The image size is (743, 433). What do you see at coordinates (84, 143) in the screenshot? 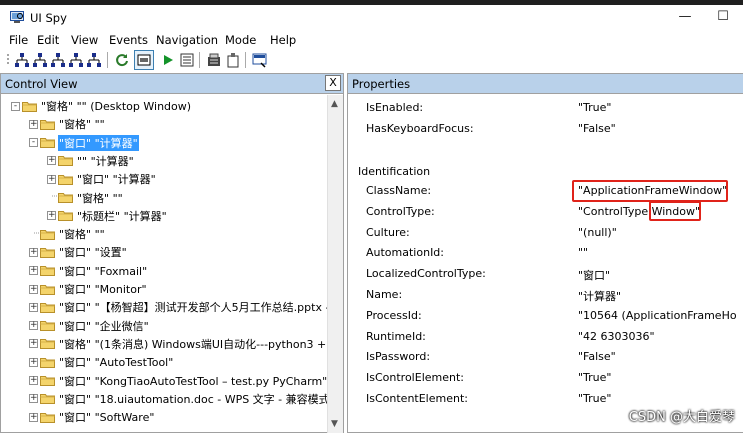
I see `tree-node: - "窗口" "计算器"` at bounding box center [84, 143].